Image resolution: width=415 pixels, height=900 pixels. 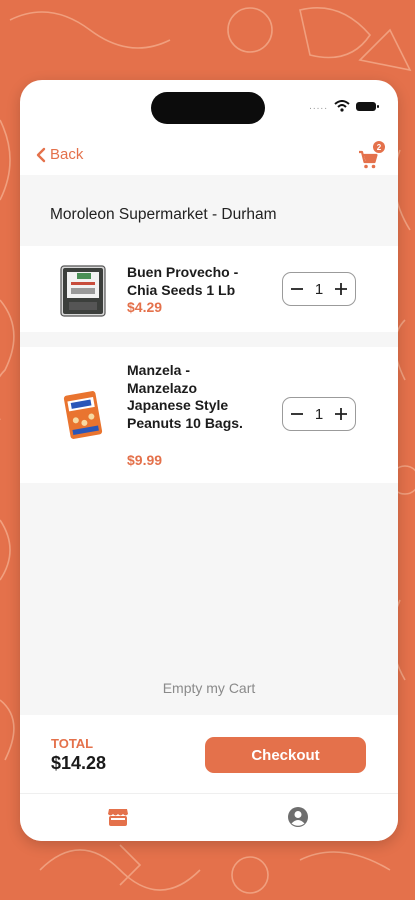 I want to click on tab-store, so click(x=118, y=817).